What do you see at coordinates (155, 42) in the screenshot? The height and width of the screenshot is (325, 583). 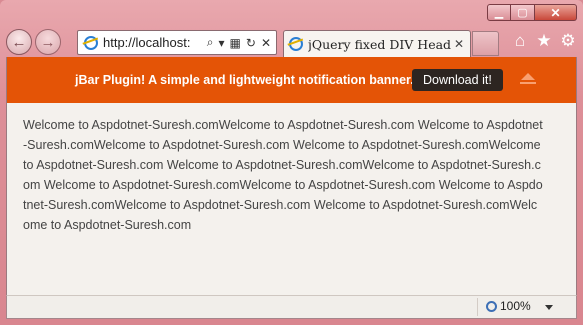 I see `address-text: http://localhost:` at bounding box center [155, 42].